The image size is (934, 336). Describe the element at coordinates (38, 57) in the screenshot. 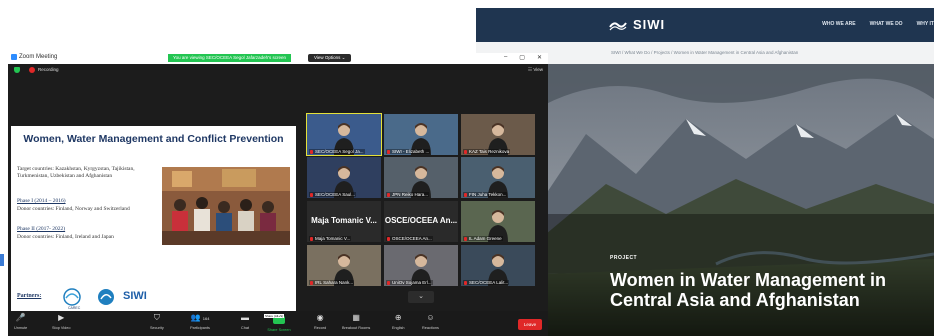

I see `window-title-text: Zoom Meeting` at that location.